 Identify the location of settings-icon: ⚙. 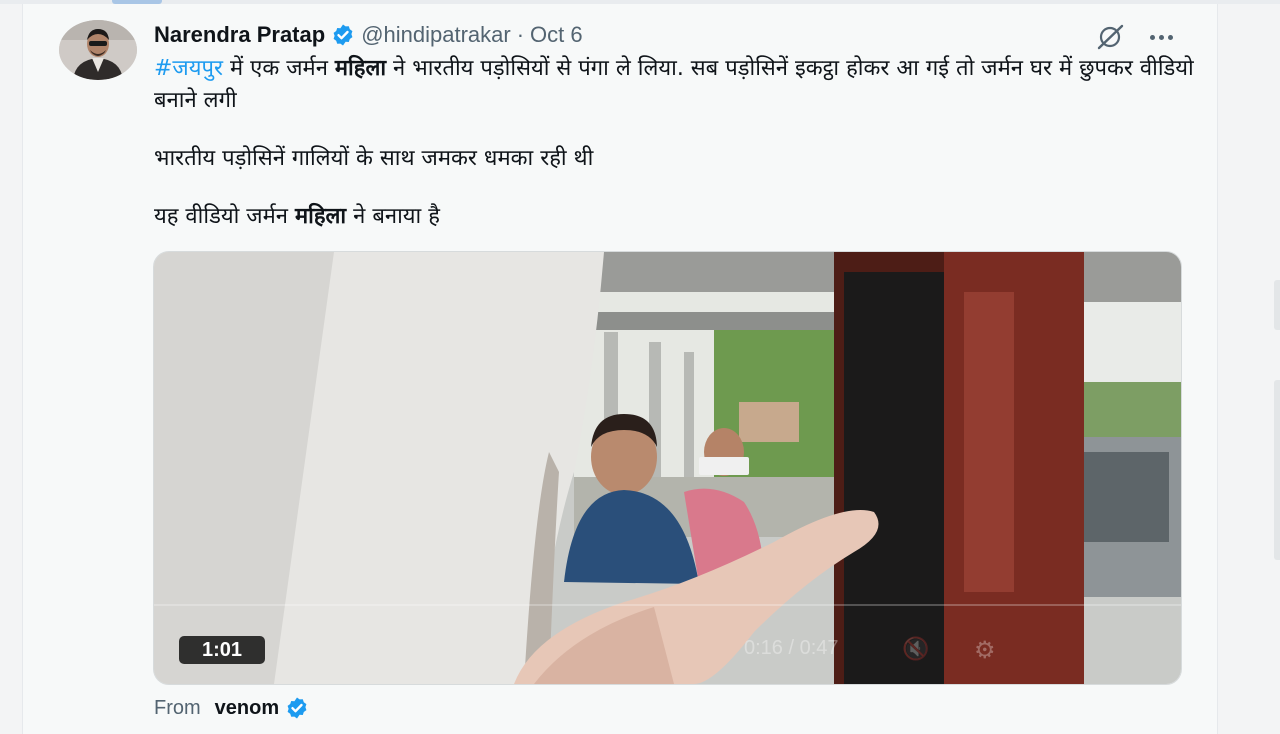
(985, 650).